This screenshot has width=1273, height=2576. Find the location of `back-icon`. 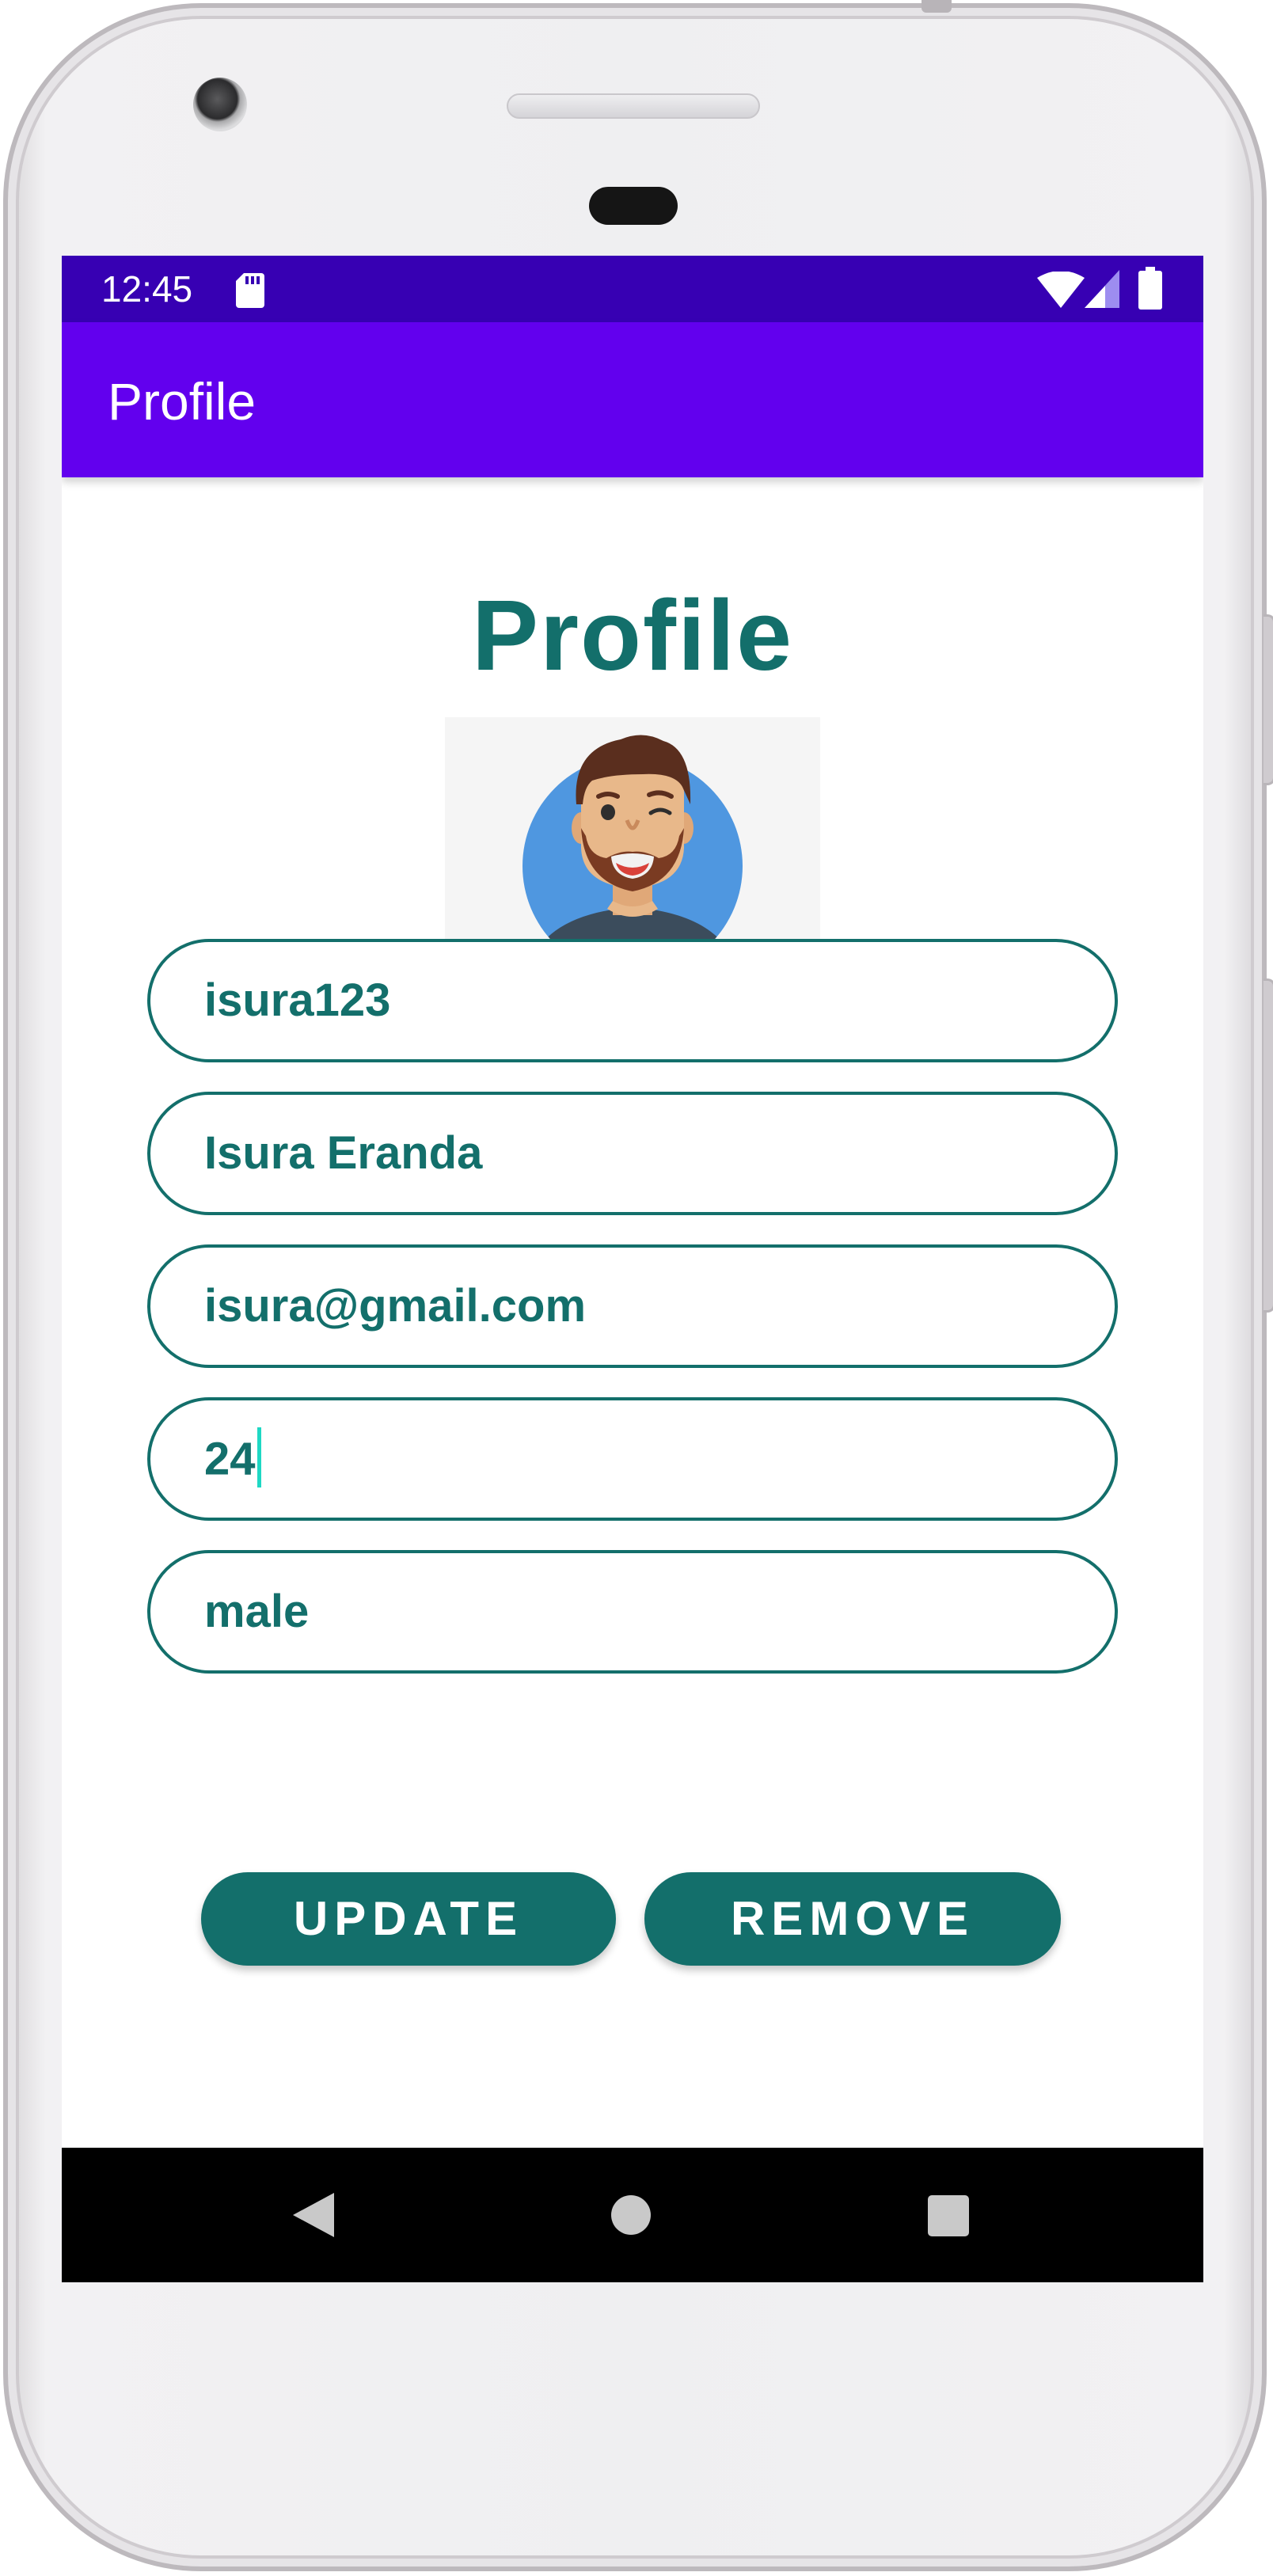

back-icon is located at coordinates (313, 2215).